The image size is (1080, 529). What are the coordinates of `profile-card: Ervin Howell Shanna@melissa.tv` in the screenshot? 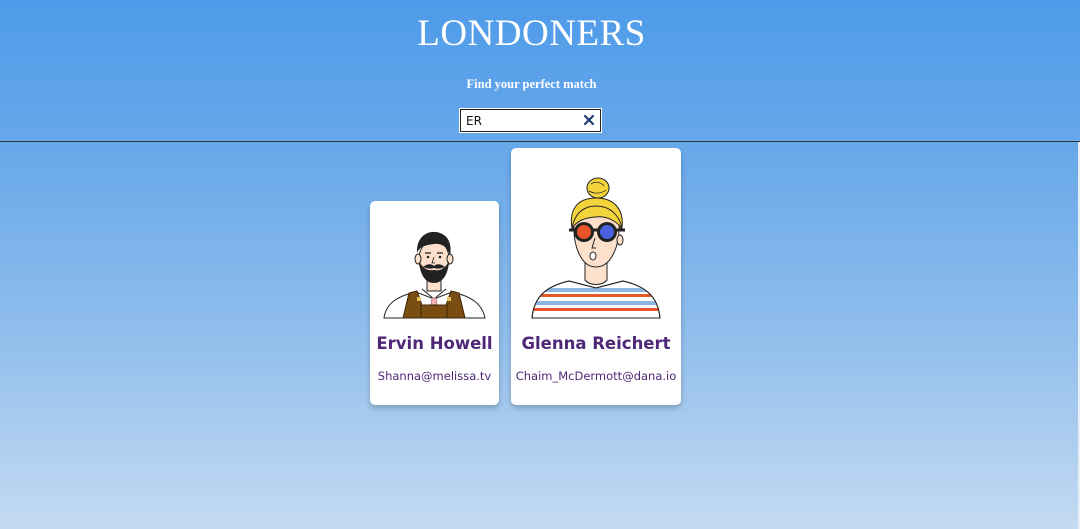 It's located at (434, 303).